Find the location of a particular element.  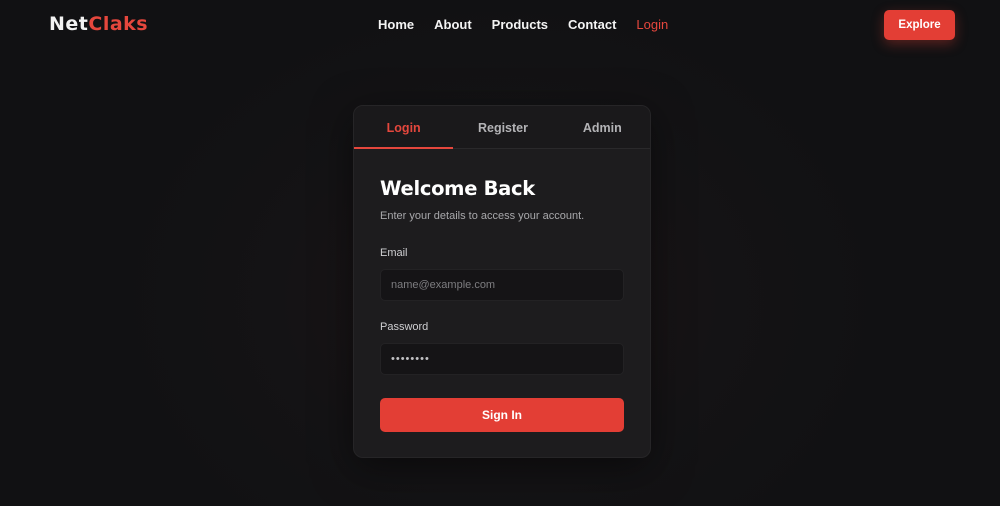

explore-button: Explore is located at coordinates (919, 25).